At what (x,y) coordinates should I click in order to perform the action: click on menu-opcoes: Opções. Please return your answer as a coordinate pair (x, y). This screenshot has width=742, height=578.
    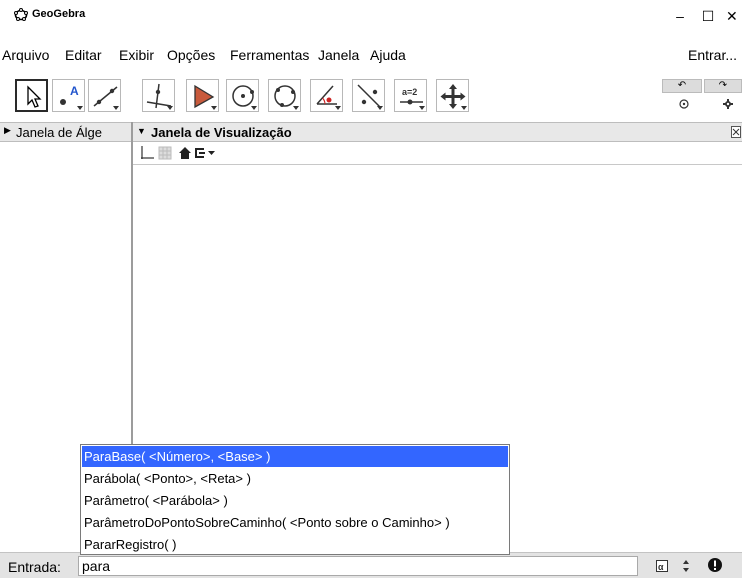
    Looking at the image, I should click on (191, 55).